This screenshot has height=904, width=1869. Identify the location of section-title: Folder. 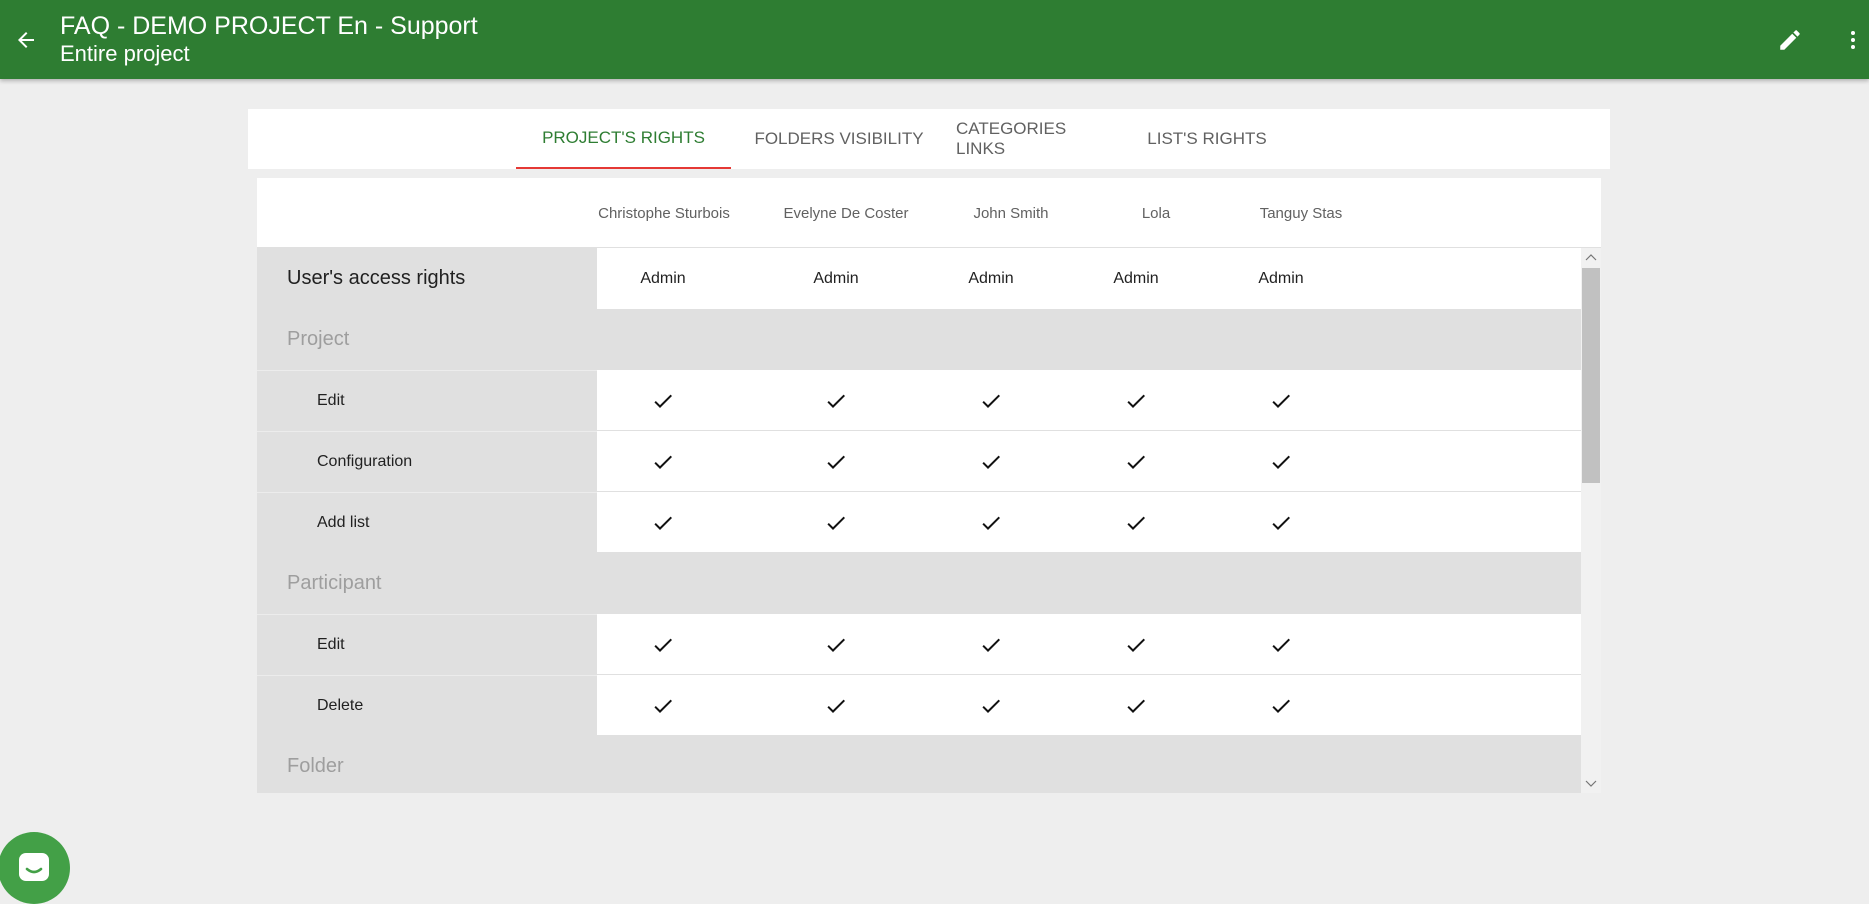
(315, 766).